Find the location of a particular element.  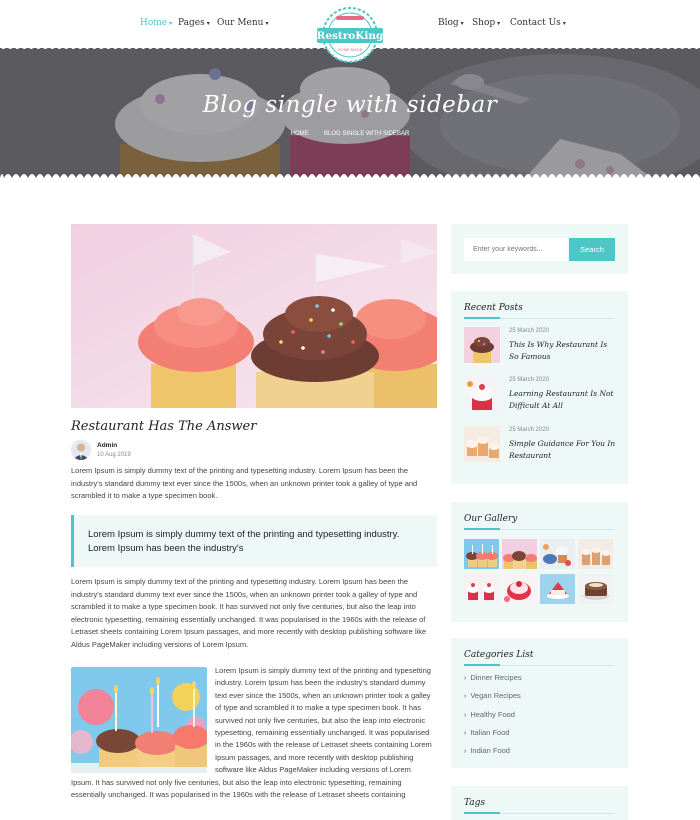

inline-image is located at coordinates (139, 720).